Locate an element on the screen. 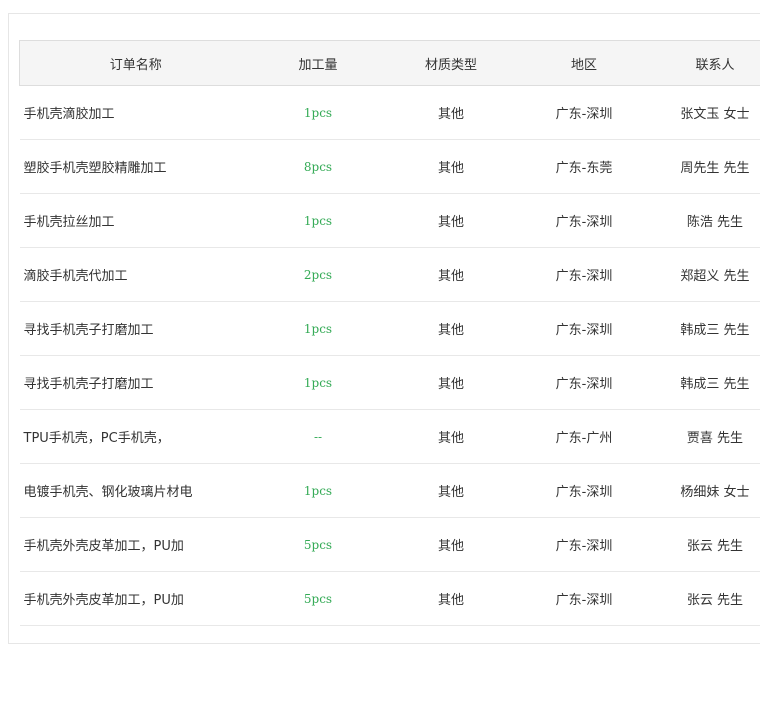 This screenshot has width=760, height=728. header-order-name: 订单名称 is located at coordinates (135, 63).